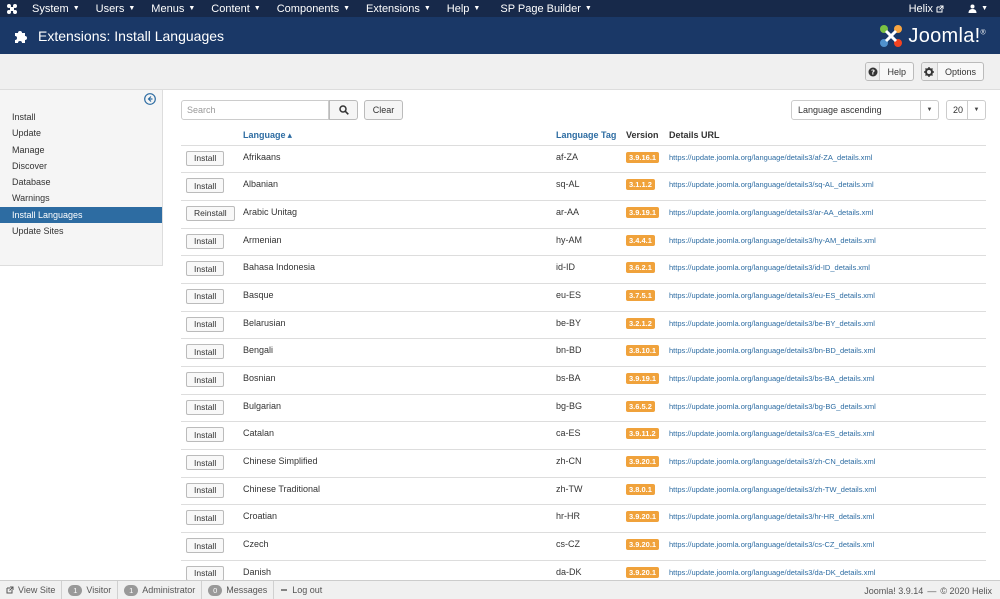 The width and height of the screenshot is (1000, 599). Describe the element at coordinates (399, 214) in the screenshot. I see `language-name: Arabic Unitag` at that location.